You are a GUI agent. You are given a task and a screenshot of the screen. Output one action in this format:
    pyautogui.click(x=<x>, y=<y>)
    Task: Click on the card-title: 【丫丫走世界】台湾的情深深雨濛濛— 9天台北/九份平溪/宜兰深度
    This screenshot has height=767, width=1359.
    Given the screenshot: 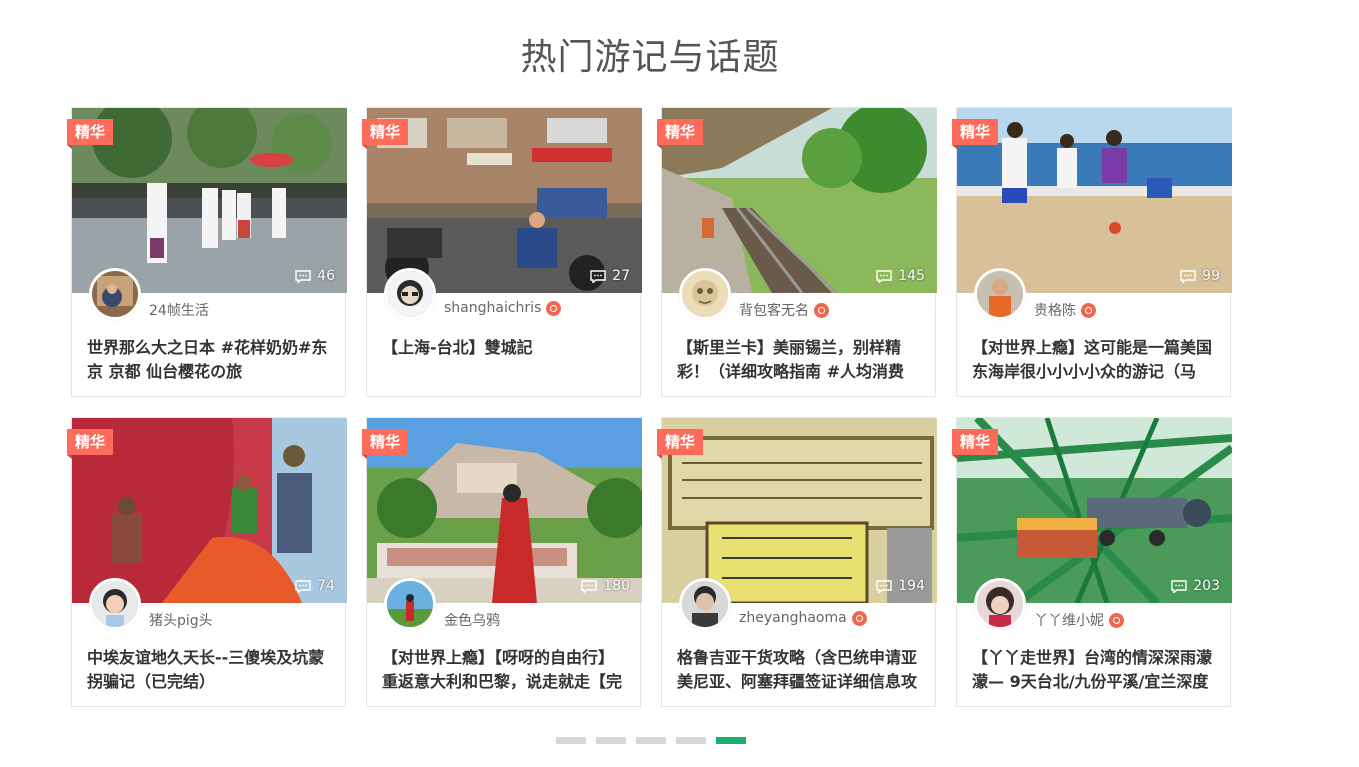 What is the action you would take?
    pyautogui.click(x=1095, y=670)
    